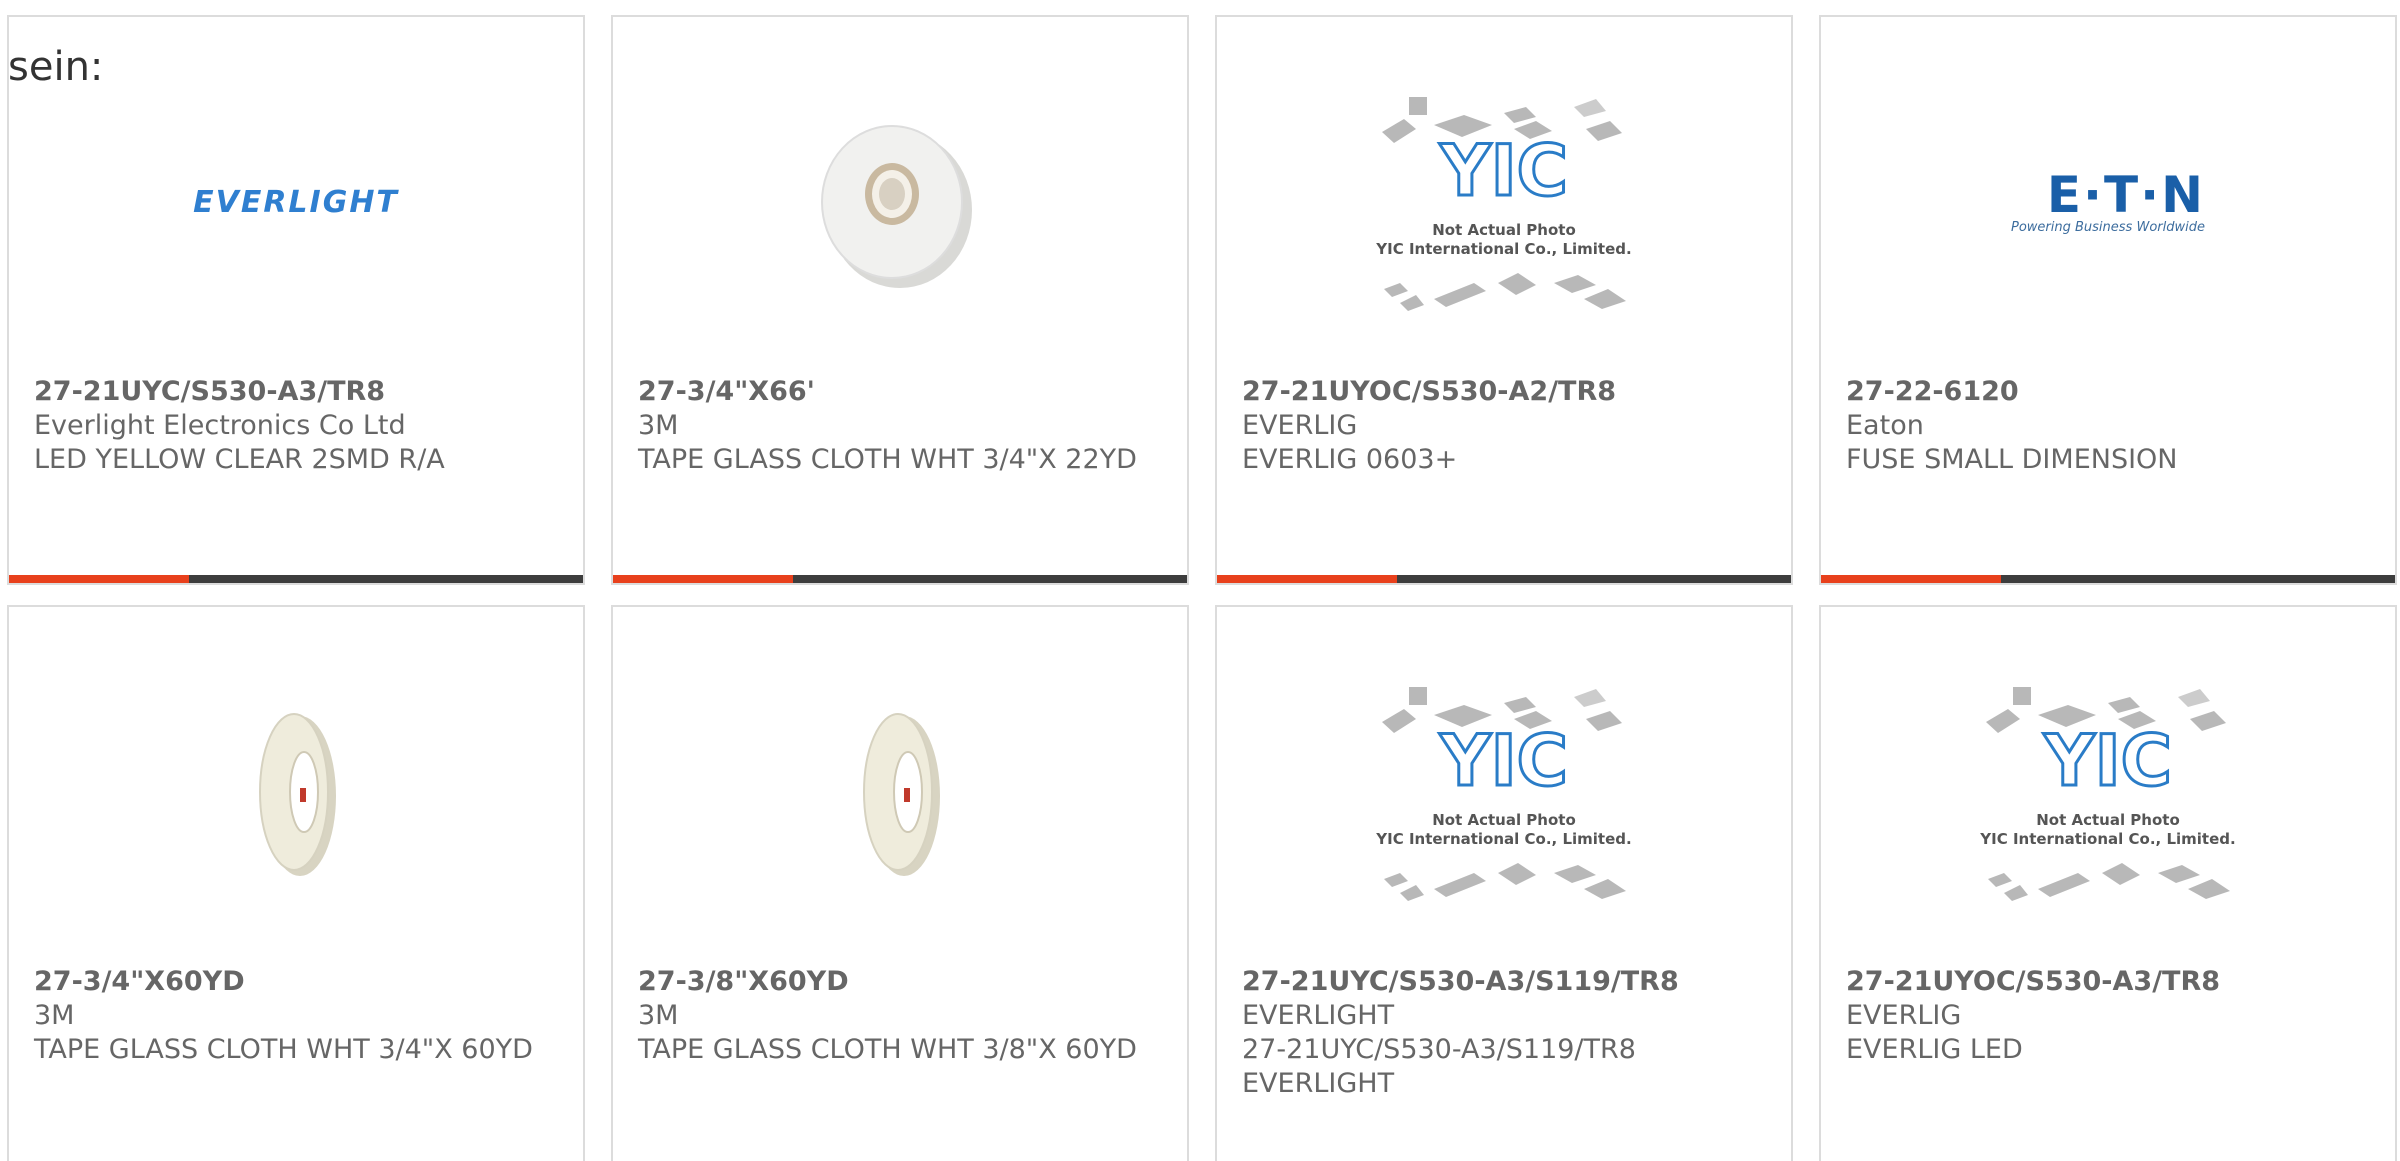  I want to click on eaton-logo: E·T·N Powering Business Worldwide, so click(2108, 202).